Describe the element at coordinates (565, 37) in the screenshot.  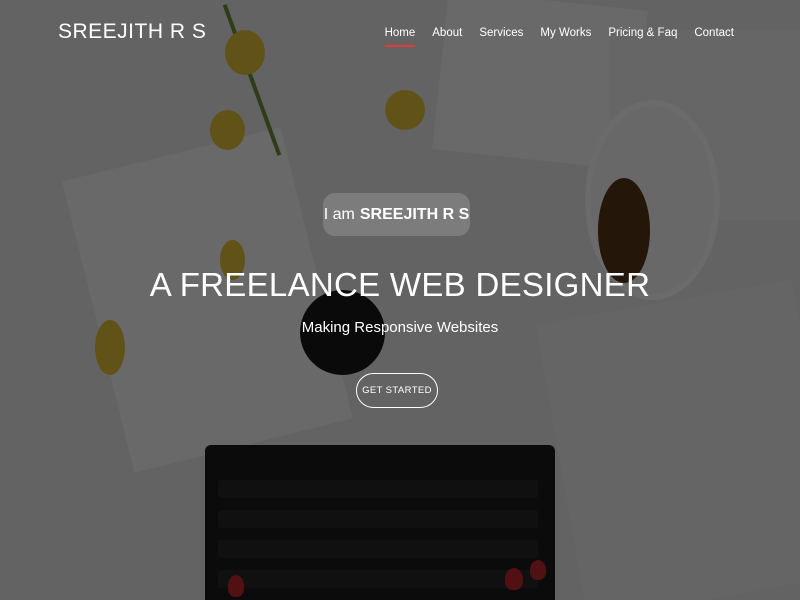
I see `nav-link-my-works: My Works` at that location.